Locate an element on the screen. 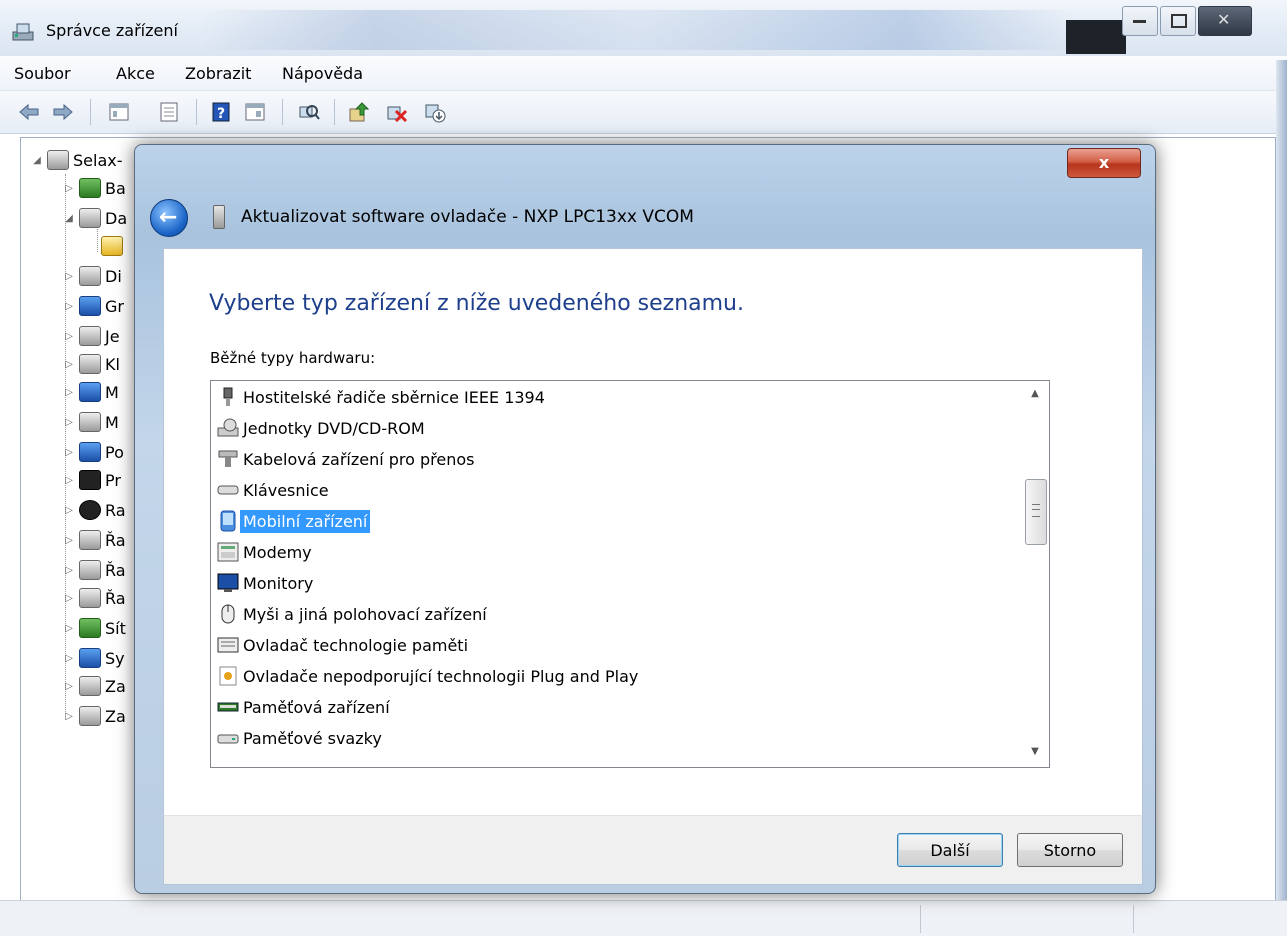 The height and width of the screenshot is (936, 1287). window-title: Správce zařízení is located at coordinates (112, 30).